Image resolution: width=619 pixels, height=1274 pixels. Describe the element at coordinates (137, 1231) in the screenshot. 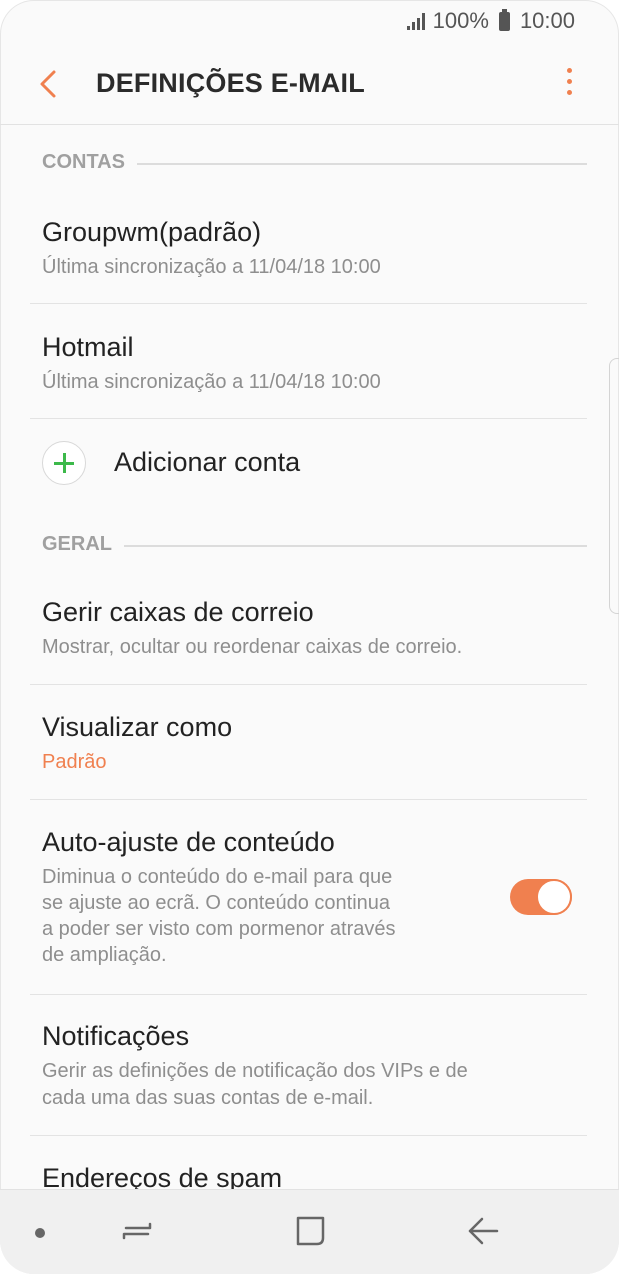

I see `recent-apps-icon` at that location.